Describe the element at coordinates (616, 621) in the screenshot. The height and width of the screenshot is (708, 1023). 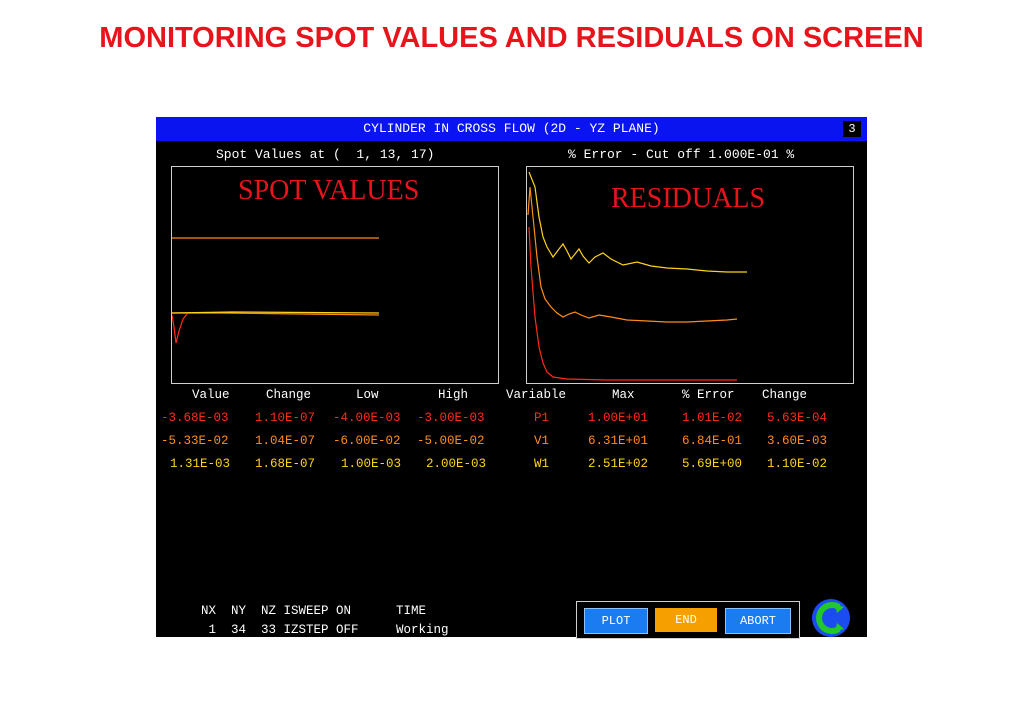
I see `plot-button: PLOT` at that location.